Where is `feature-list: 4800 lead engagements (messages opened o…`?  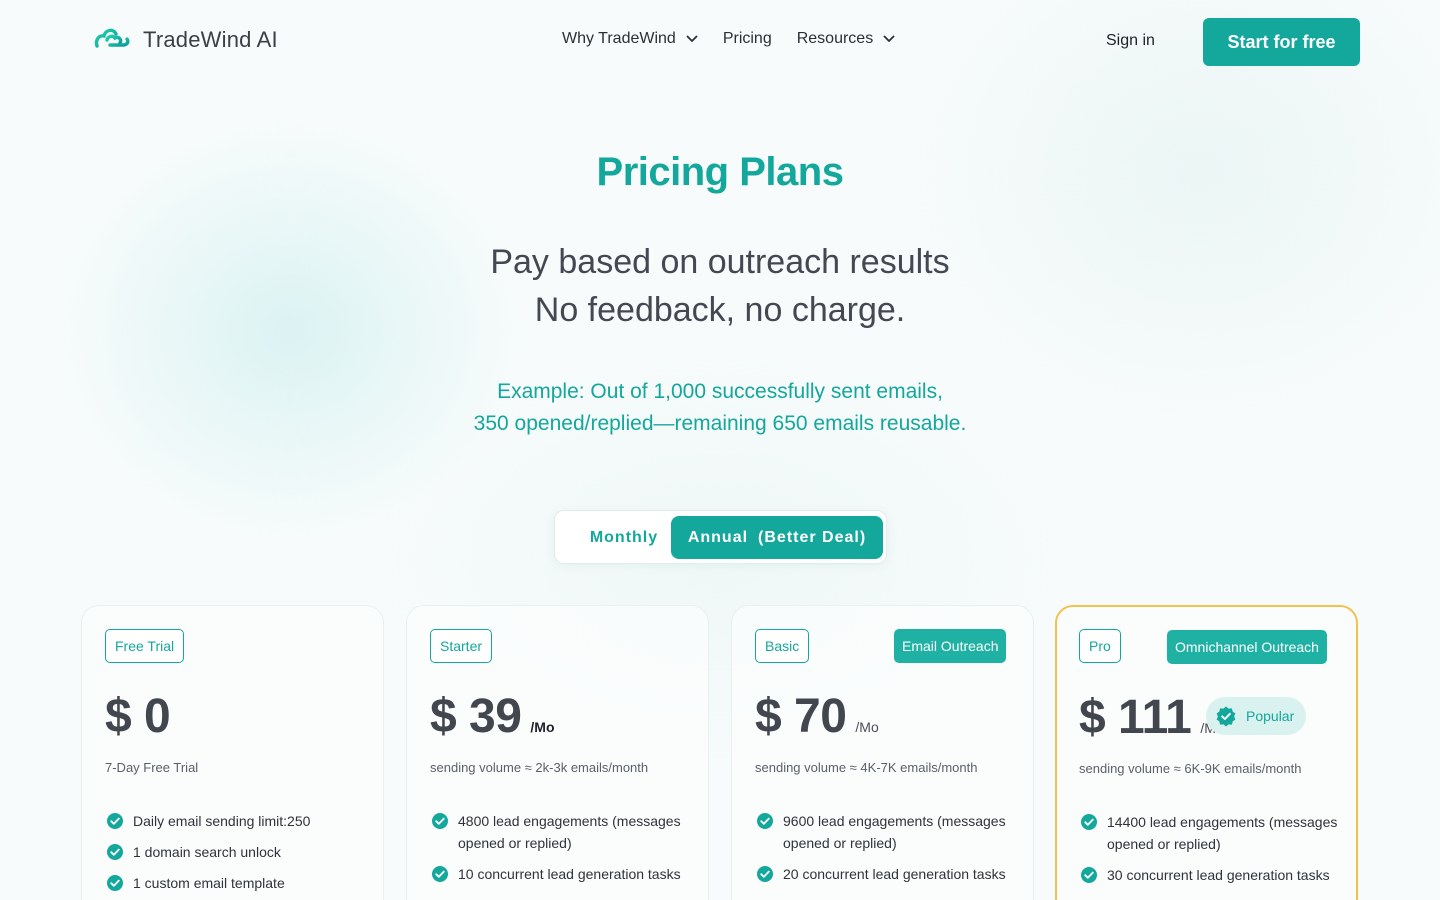 feature-list: 4800 lead engagements (messages opened o… is located at coordinates (561, 852).